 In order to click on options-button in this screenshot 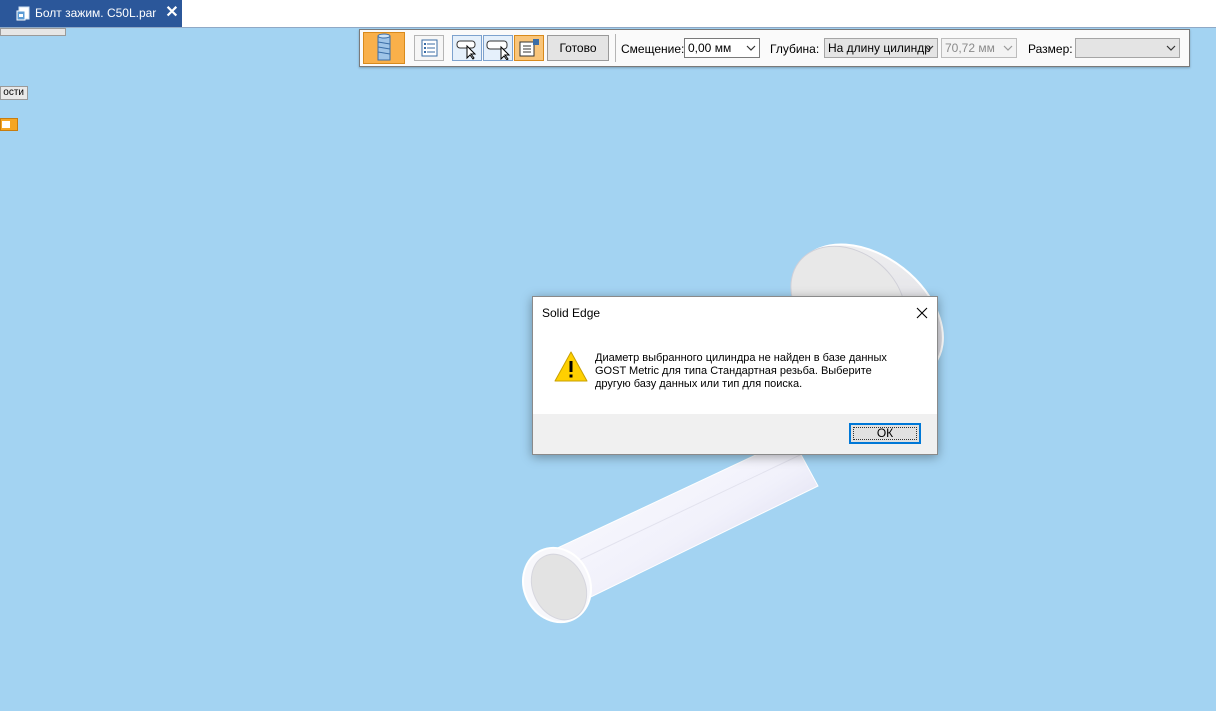, I will do `click(429, 48)`.